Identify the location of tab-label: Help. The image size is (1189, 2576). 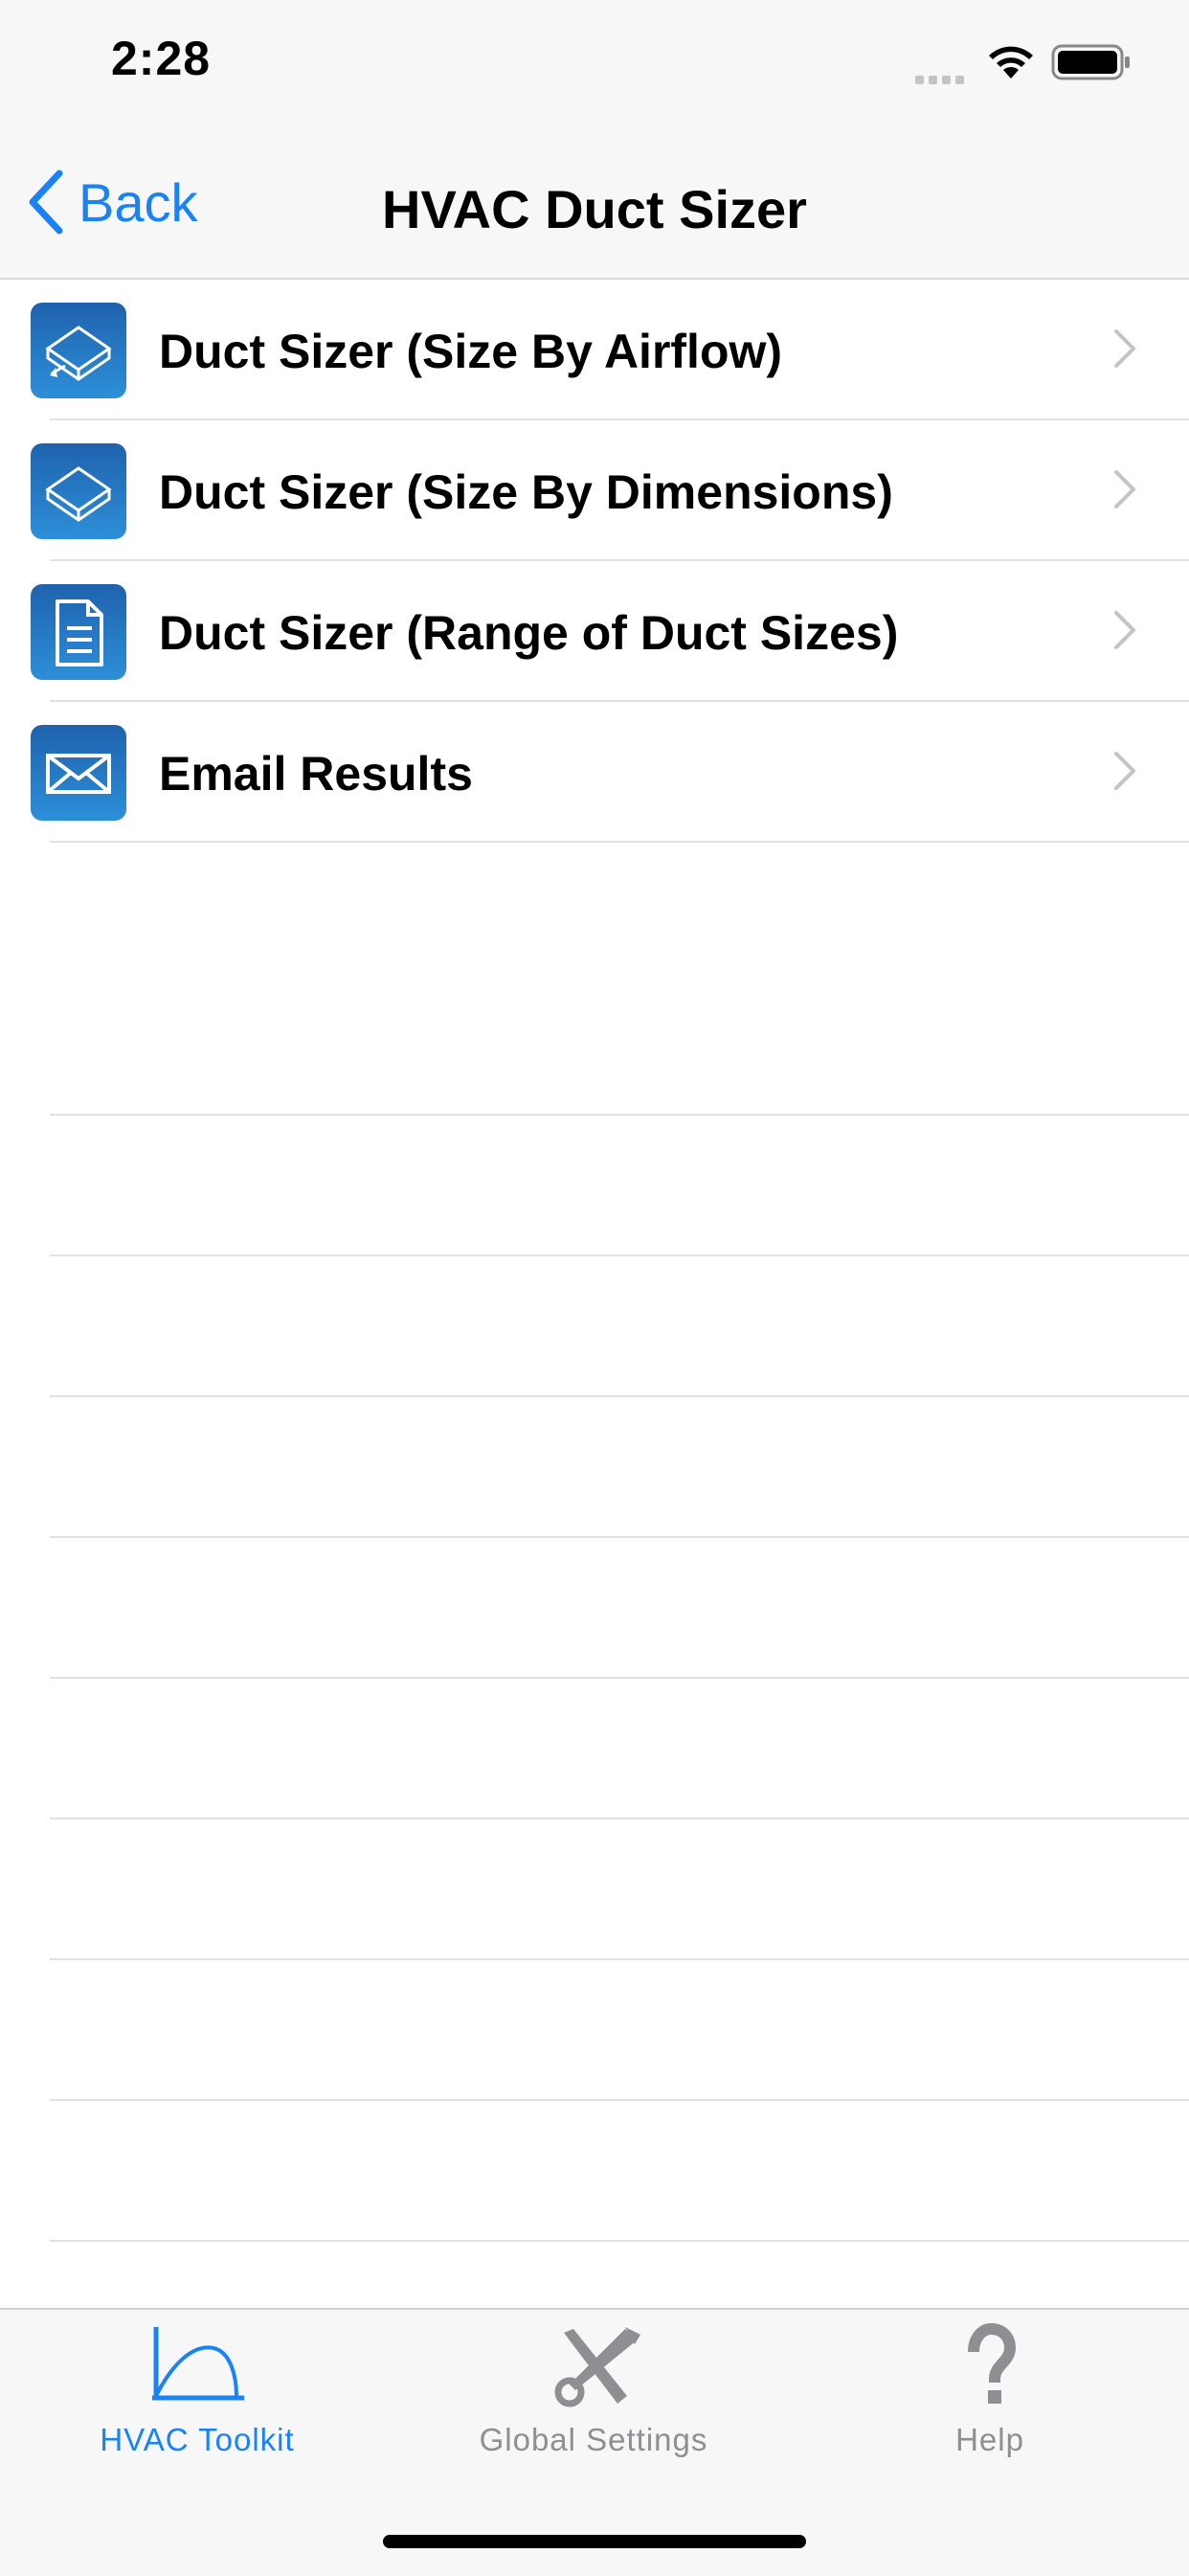
(989, 2439).